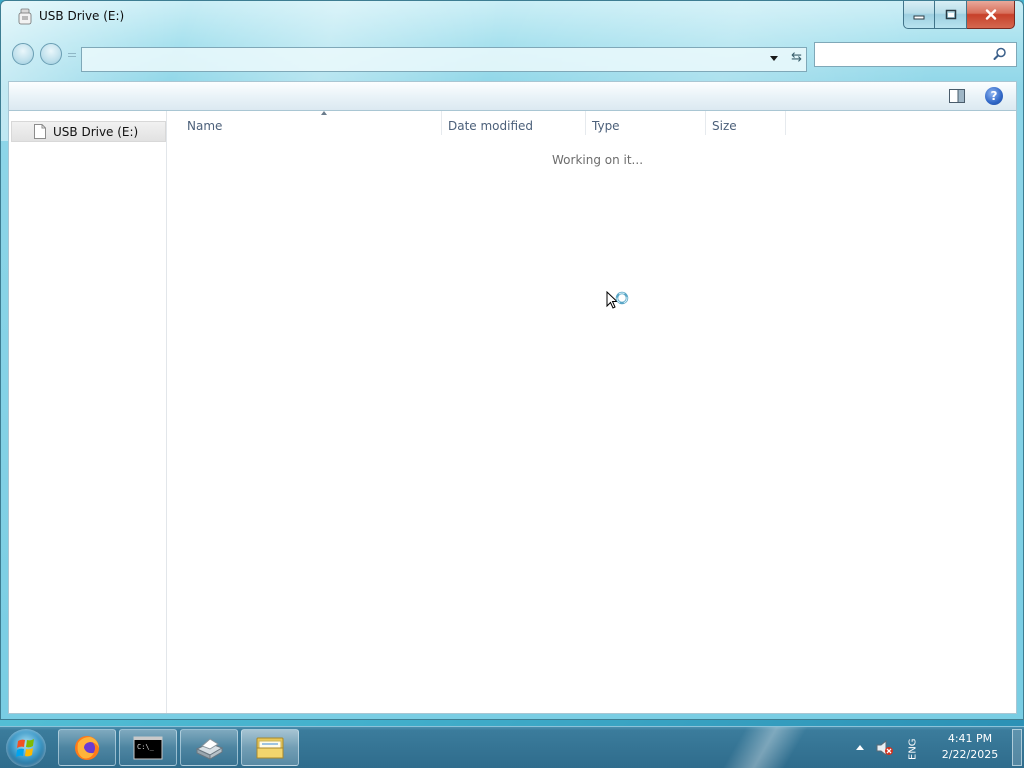  I want to click on start-button, so click(26, 748).